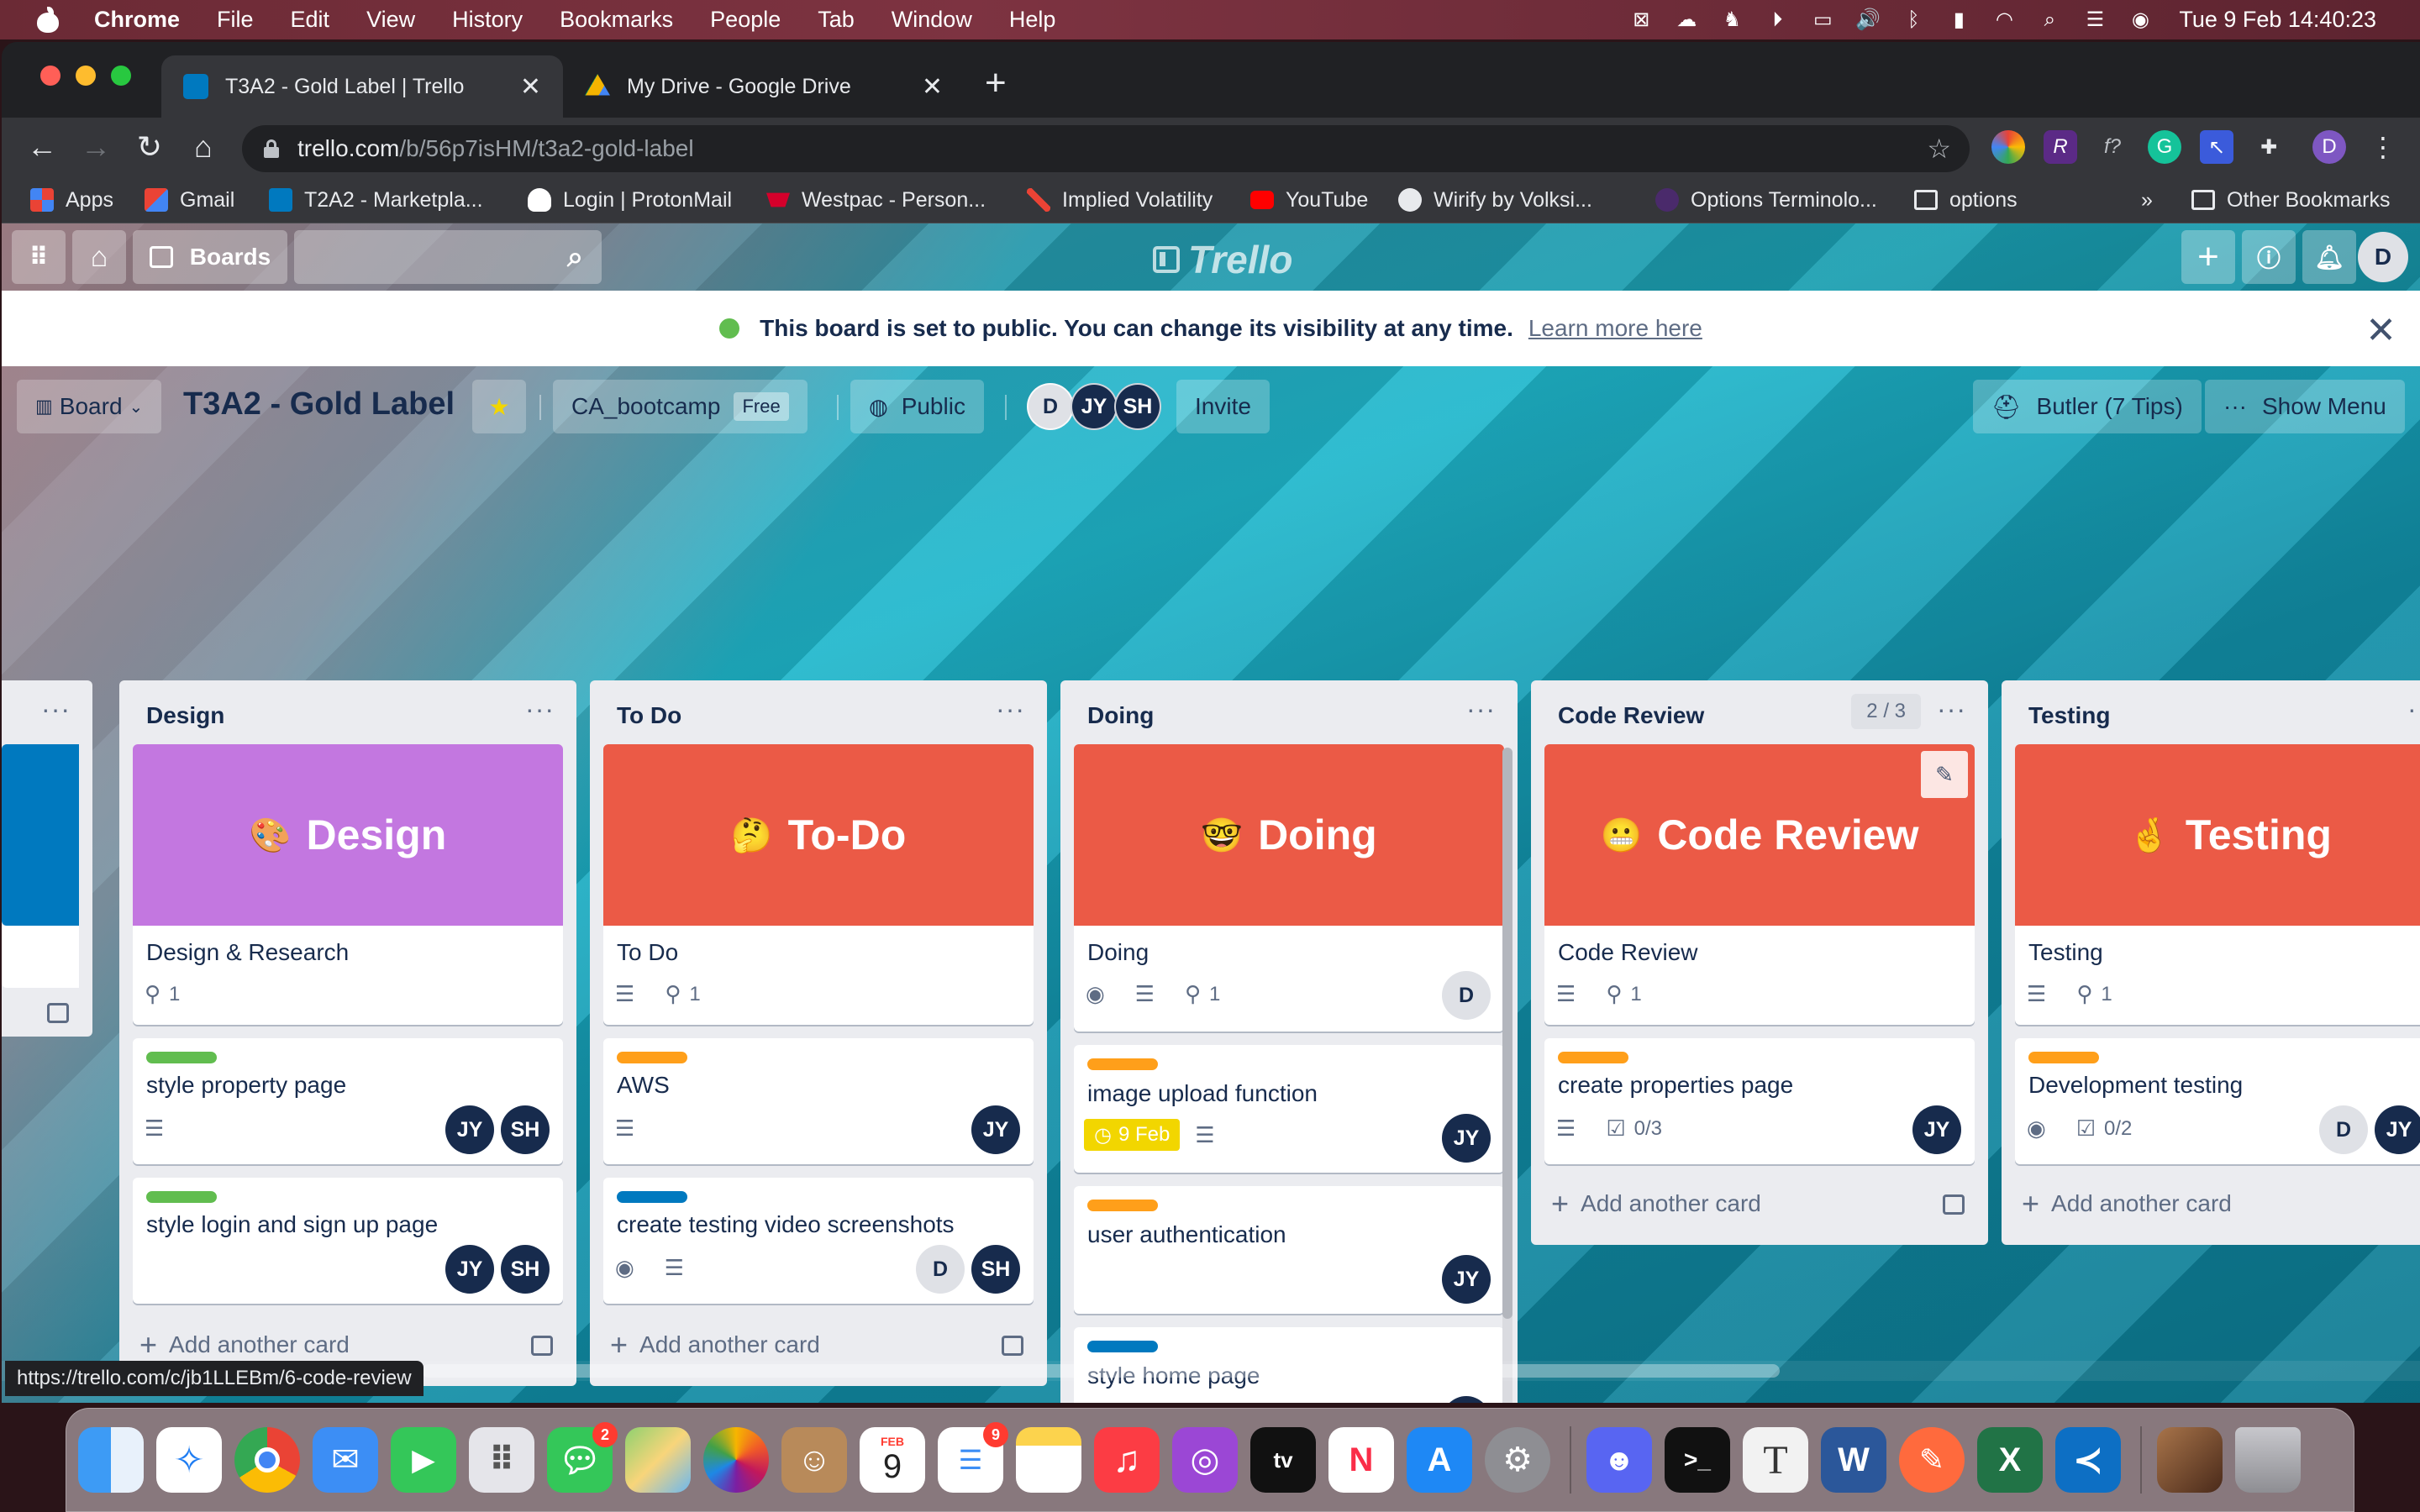  What do you see at coordinates (1759, 712) in the screenshot?
I see `list-header: Code Review 2 / 3 ···` at bounding box center [1759, 712].